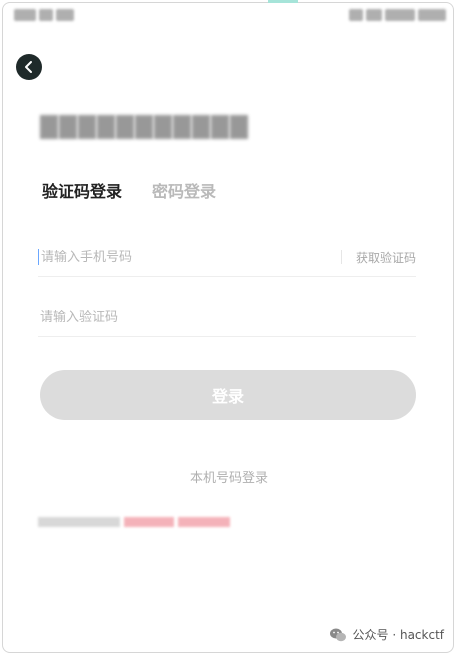 This screenshot has height=655, width=458. Describe the element at coordinates (432, 15) in the screenshot. I see `status-battery-blurred` at that location.